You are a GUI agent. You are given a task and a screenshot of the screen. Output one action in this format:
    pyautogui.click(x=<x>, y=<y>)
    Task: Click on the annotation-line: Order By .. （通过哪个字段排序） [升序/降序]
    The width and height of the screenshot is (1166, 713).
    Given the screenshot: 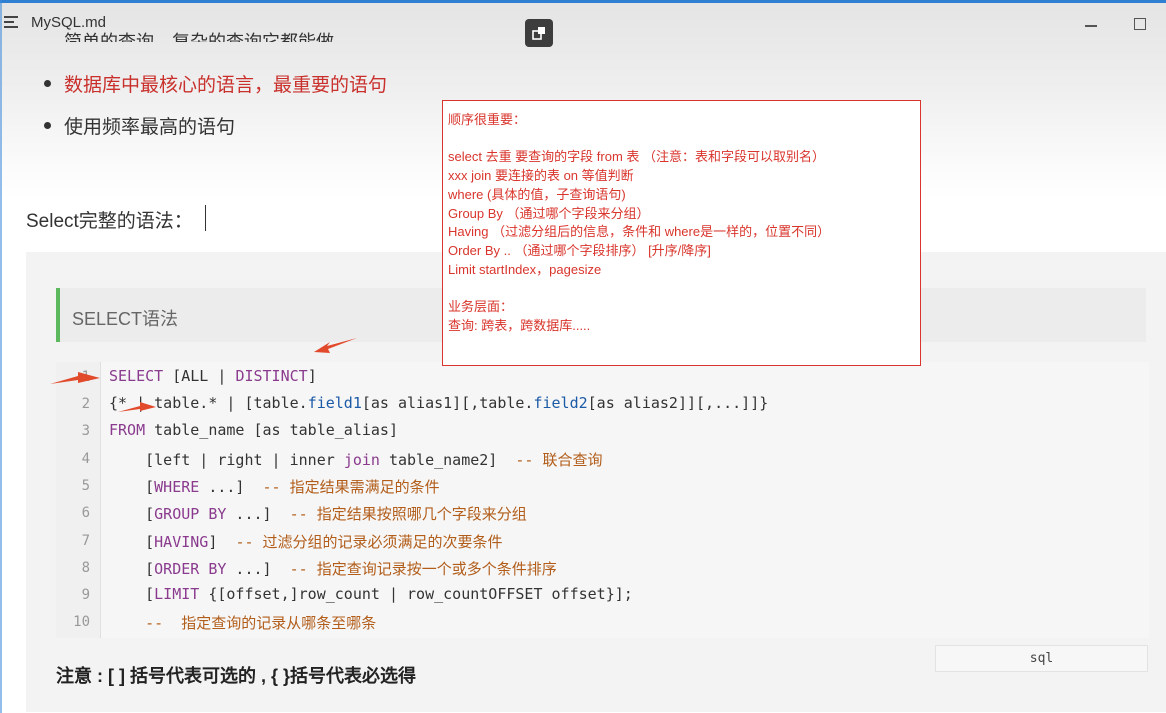 What is the action you would take?
    pyautogui.click(x=579, y=250)
    